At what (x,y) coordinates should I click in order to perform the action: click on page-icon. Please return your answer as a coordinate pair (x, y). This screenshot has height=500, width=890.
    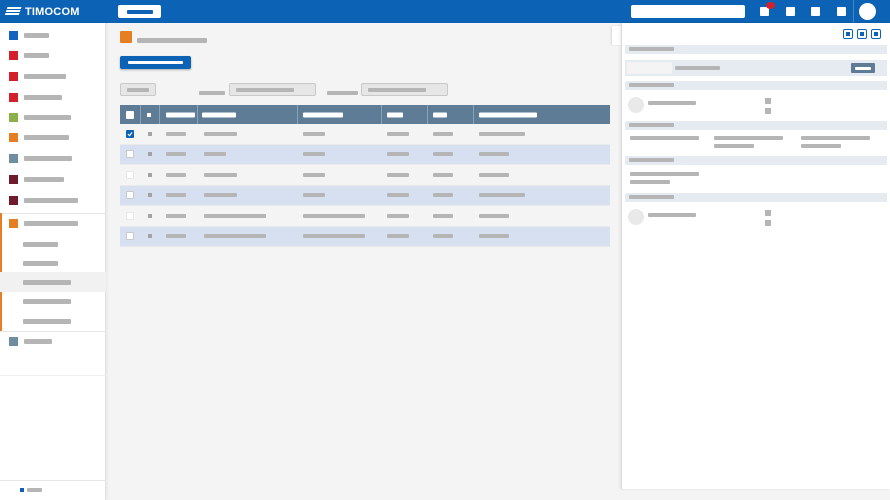
    Looking at the image, I should click on (126, 37).